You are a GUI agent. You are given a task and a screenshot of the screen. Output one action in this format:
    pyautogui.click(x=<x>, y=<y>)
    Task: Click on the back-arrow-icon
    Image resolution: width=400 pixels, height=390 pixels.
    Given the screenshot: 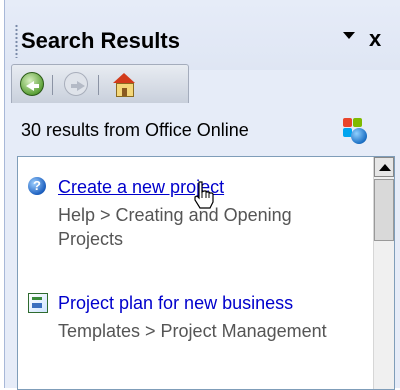 What is the action you would take?
    pyautogui.click(x=32, y=84)
    